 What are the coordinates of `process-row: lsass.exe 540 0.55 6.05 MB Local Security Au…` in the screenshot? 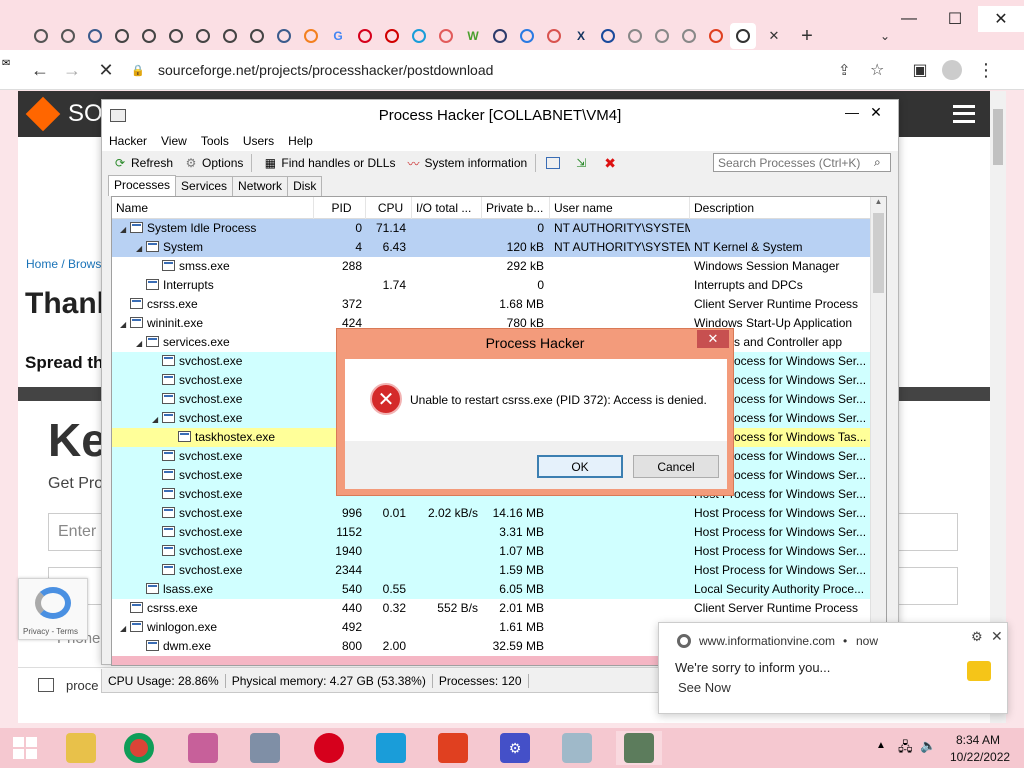 It's located at (491, 589).